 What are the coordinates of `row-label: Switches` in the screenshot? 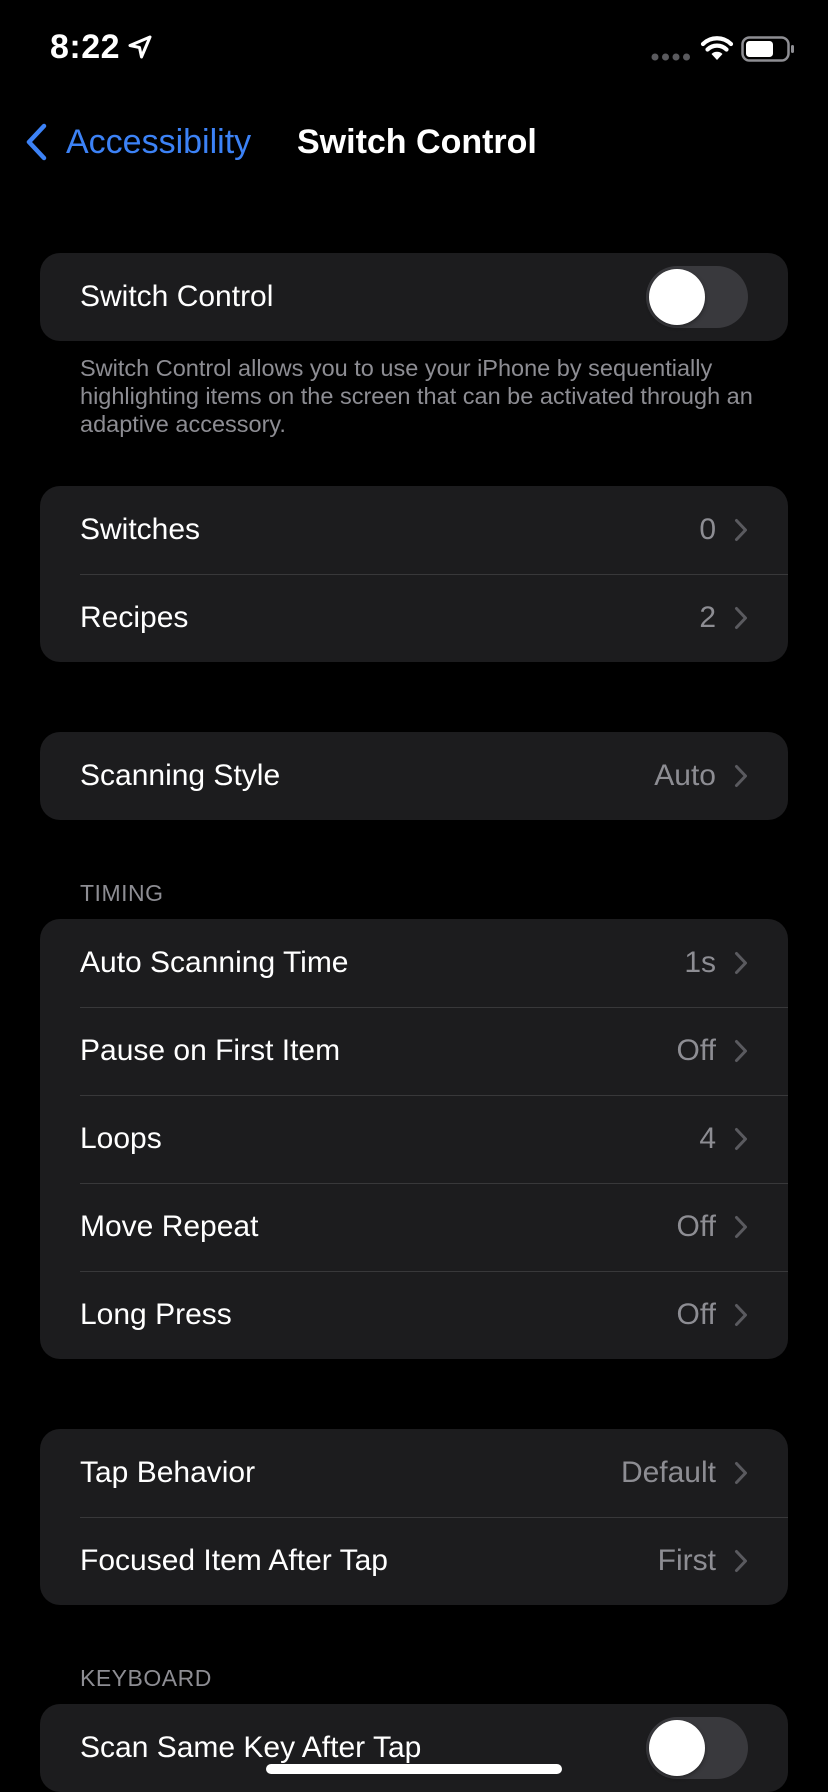 It's located at (140, 529).